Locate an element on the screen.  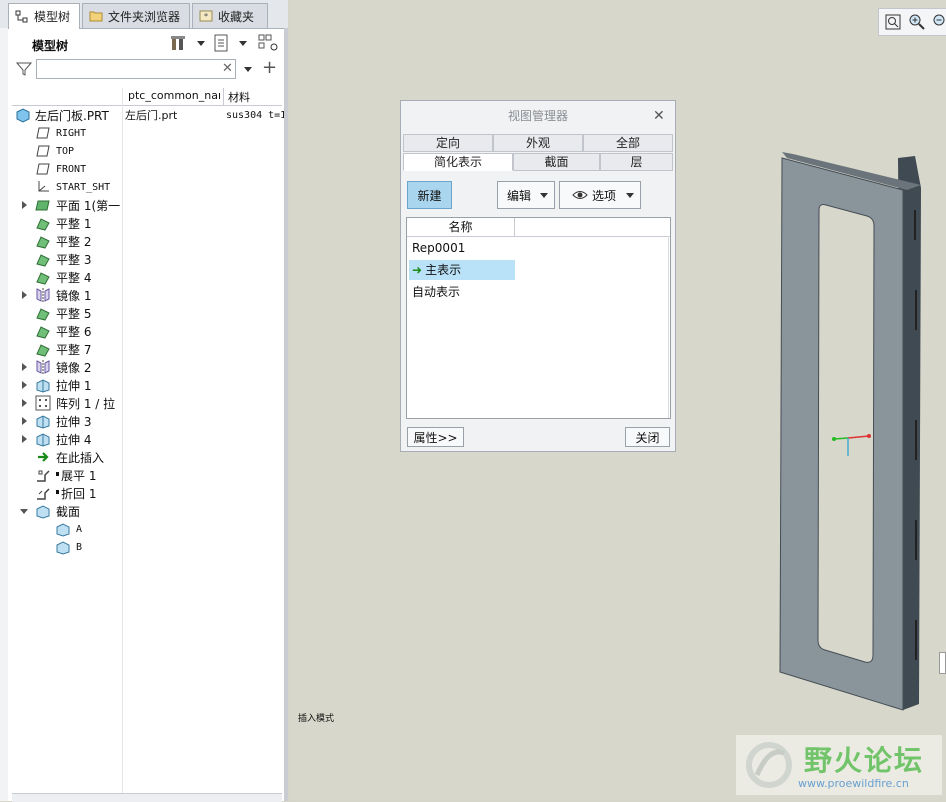
tree-row-insert-here: 在此插入 is located at coordinates (144, 457).